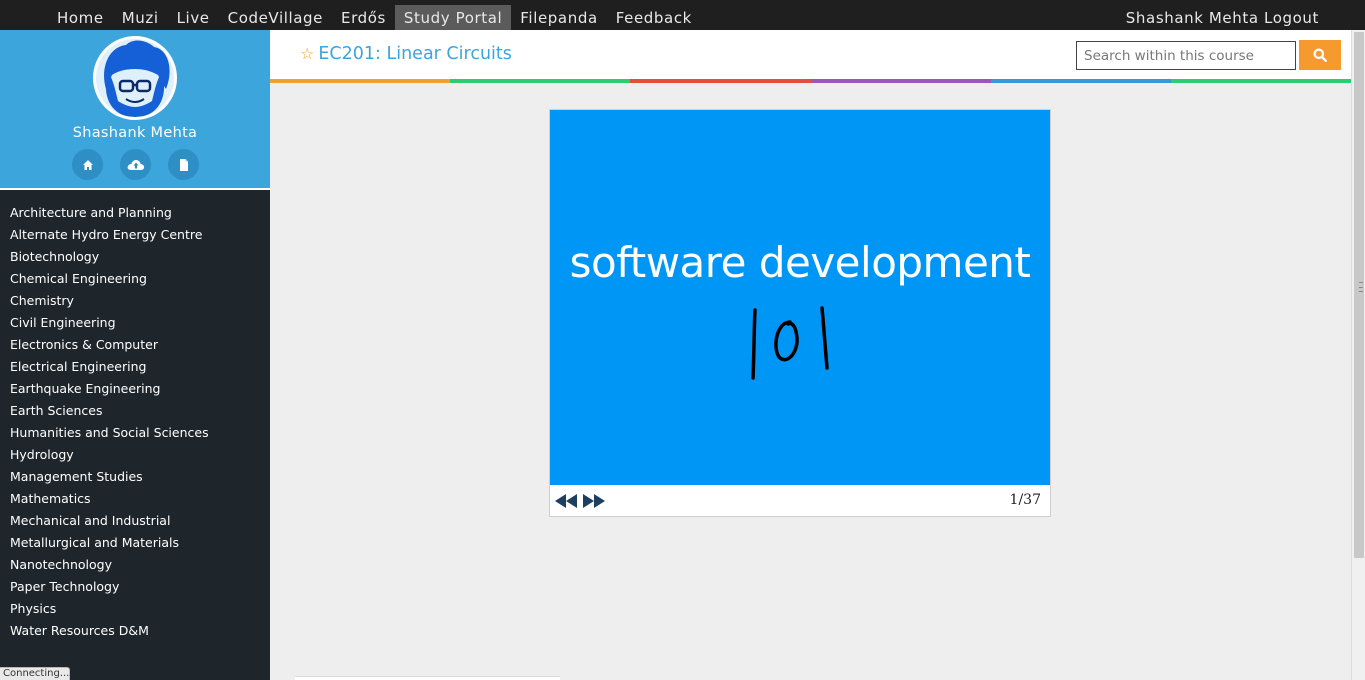  Describe the element at coordinates (1186, 55) in the screenshot. I see `course-search-input` at that location.